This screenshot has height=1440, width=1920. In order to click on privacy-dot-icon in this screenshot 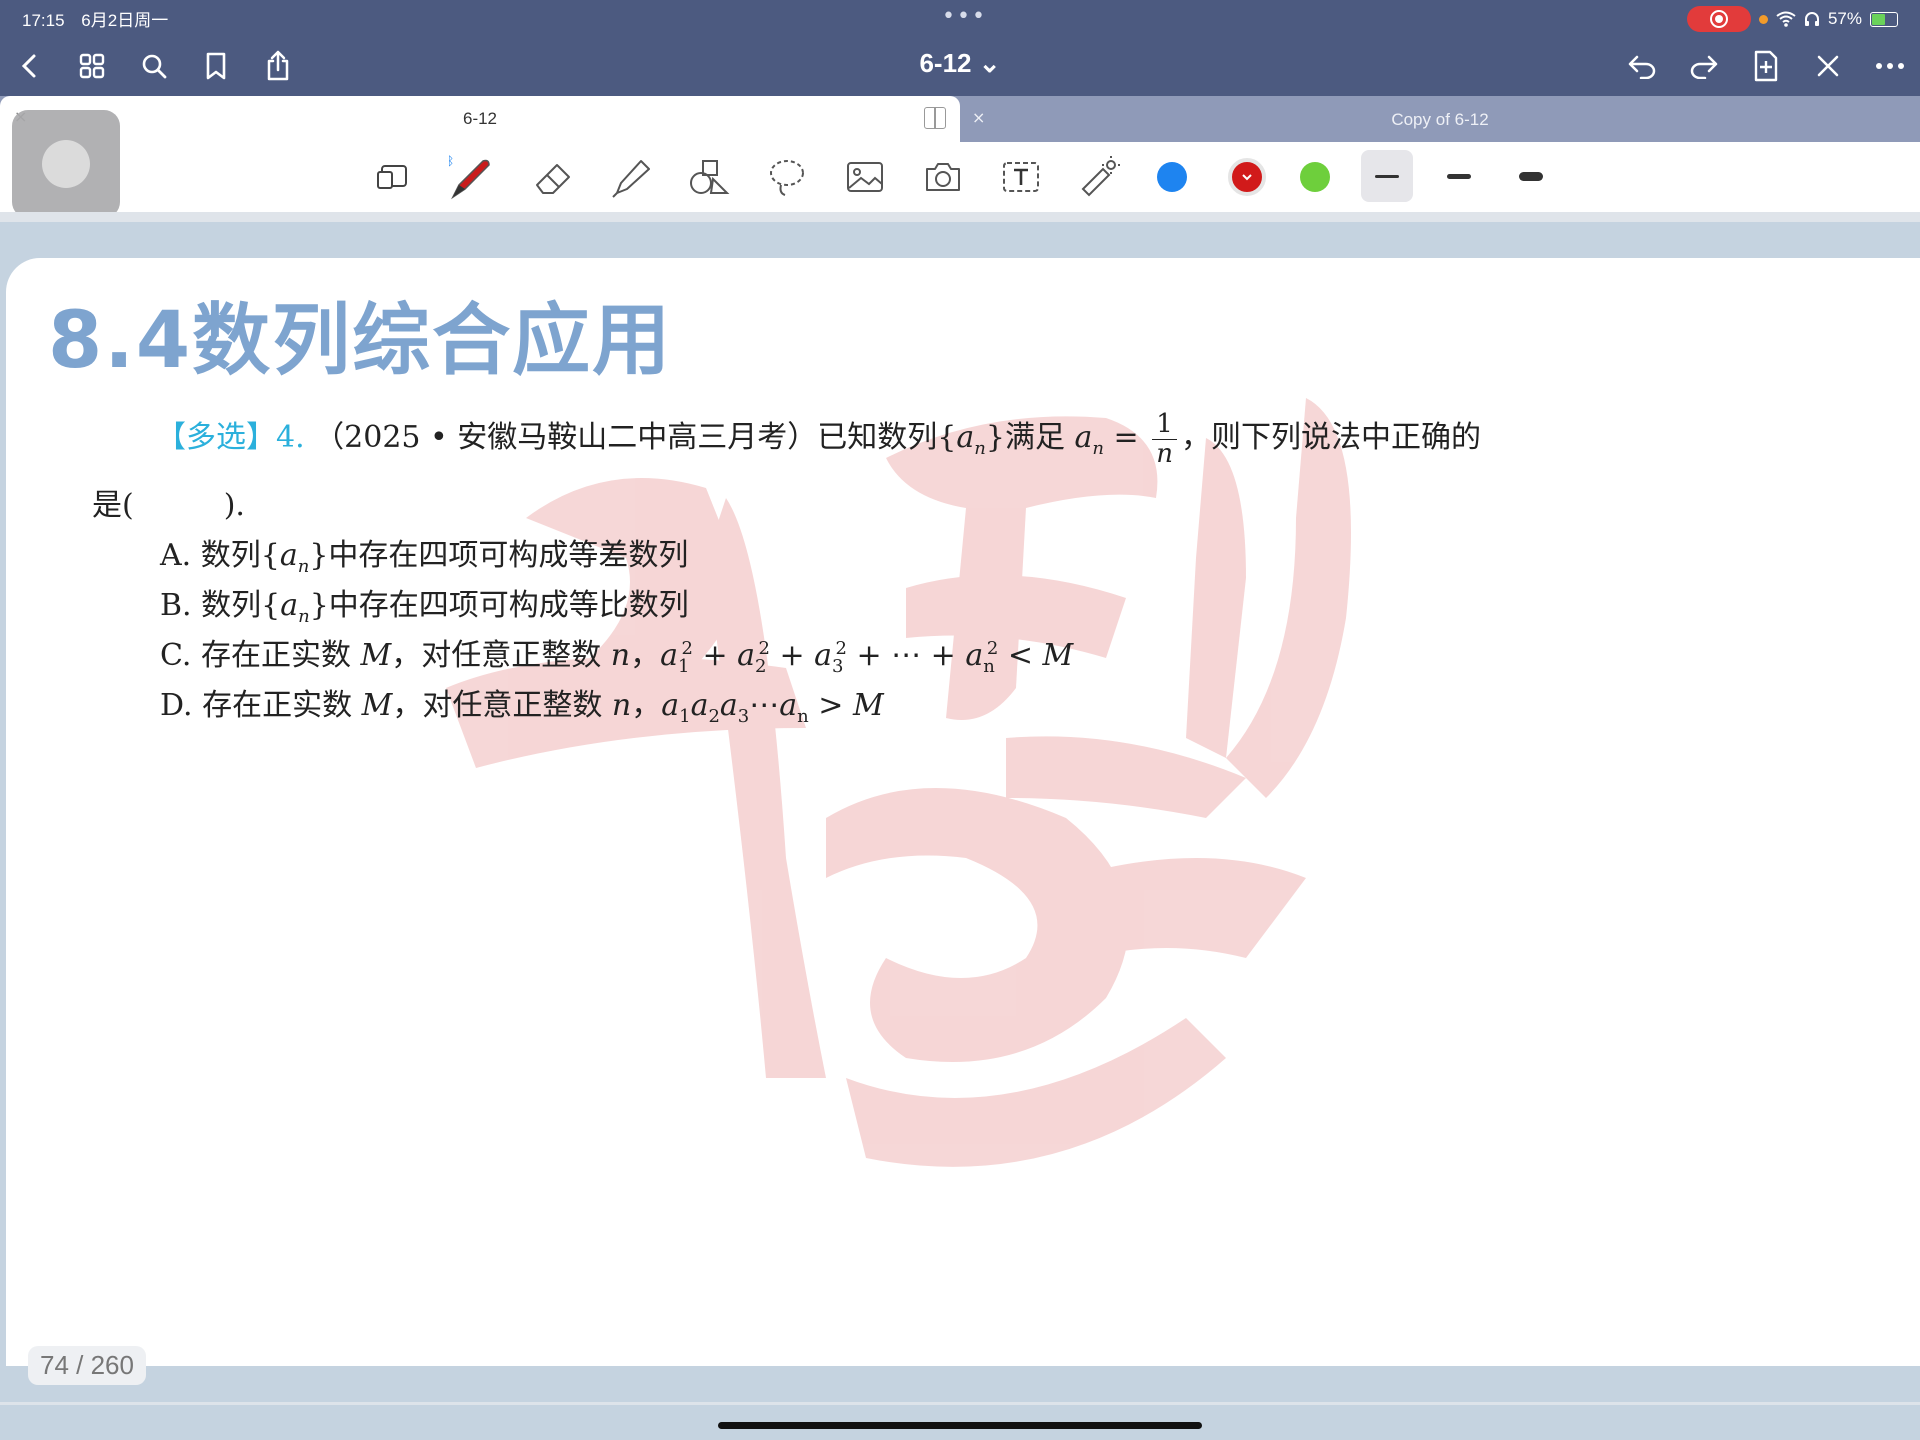, I will do `click(1763, 19)`.